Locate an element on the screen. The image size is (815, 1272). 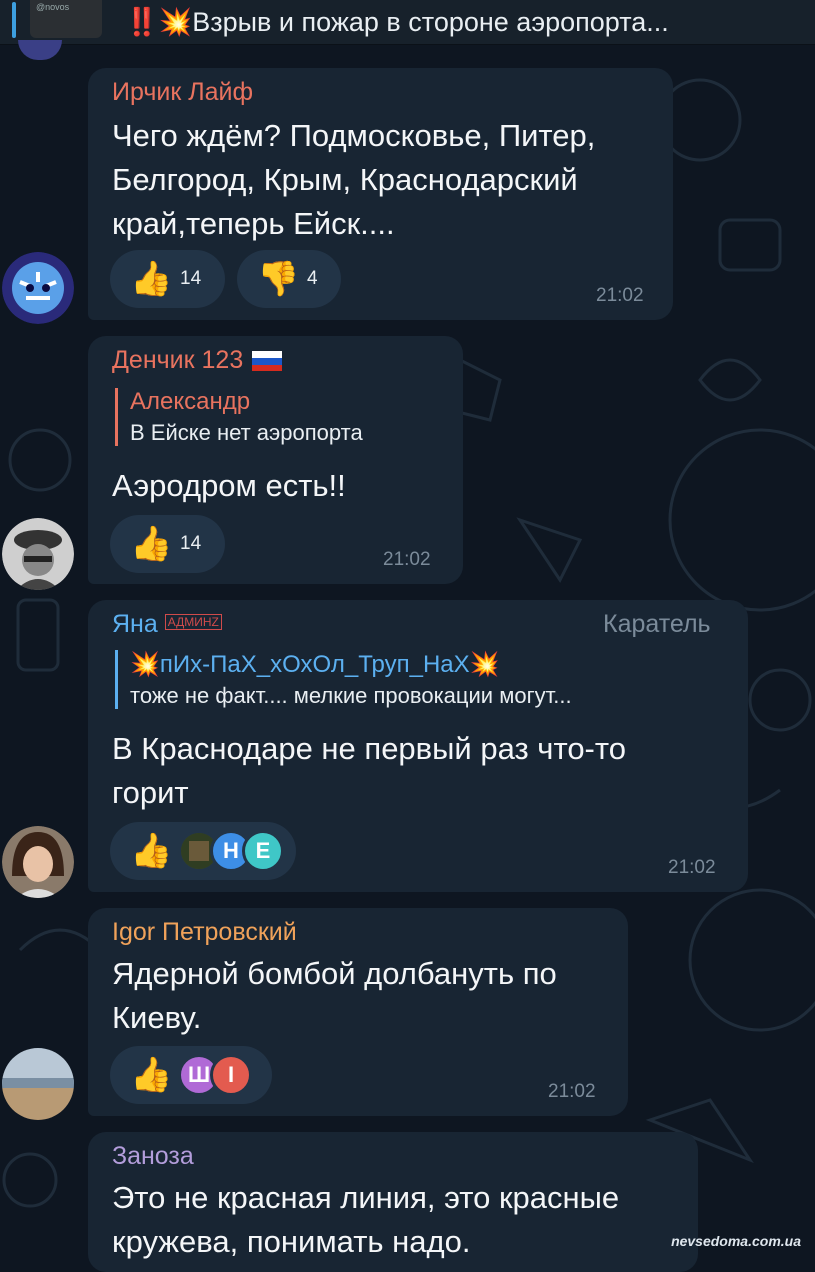
avatar-woman-image is located at coordinates (38, 862).